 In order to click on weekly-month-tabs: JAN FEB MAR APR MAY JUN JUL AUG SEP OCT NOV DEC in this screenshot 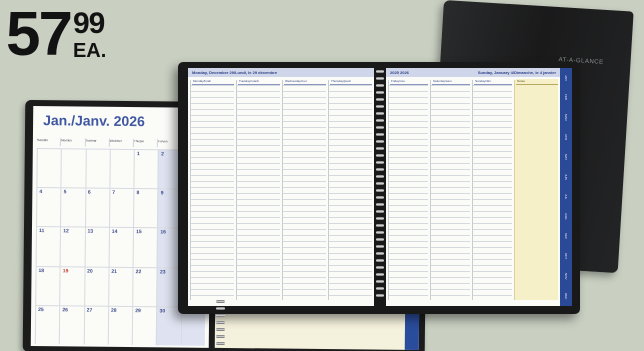, I will do `click(566, 187)`.